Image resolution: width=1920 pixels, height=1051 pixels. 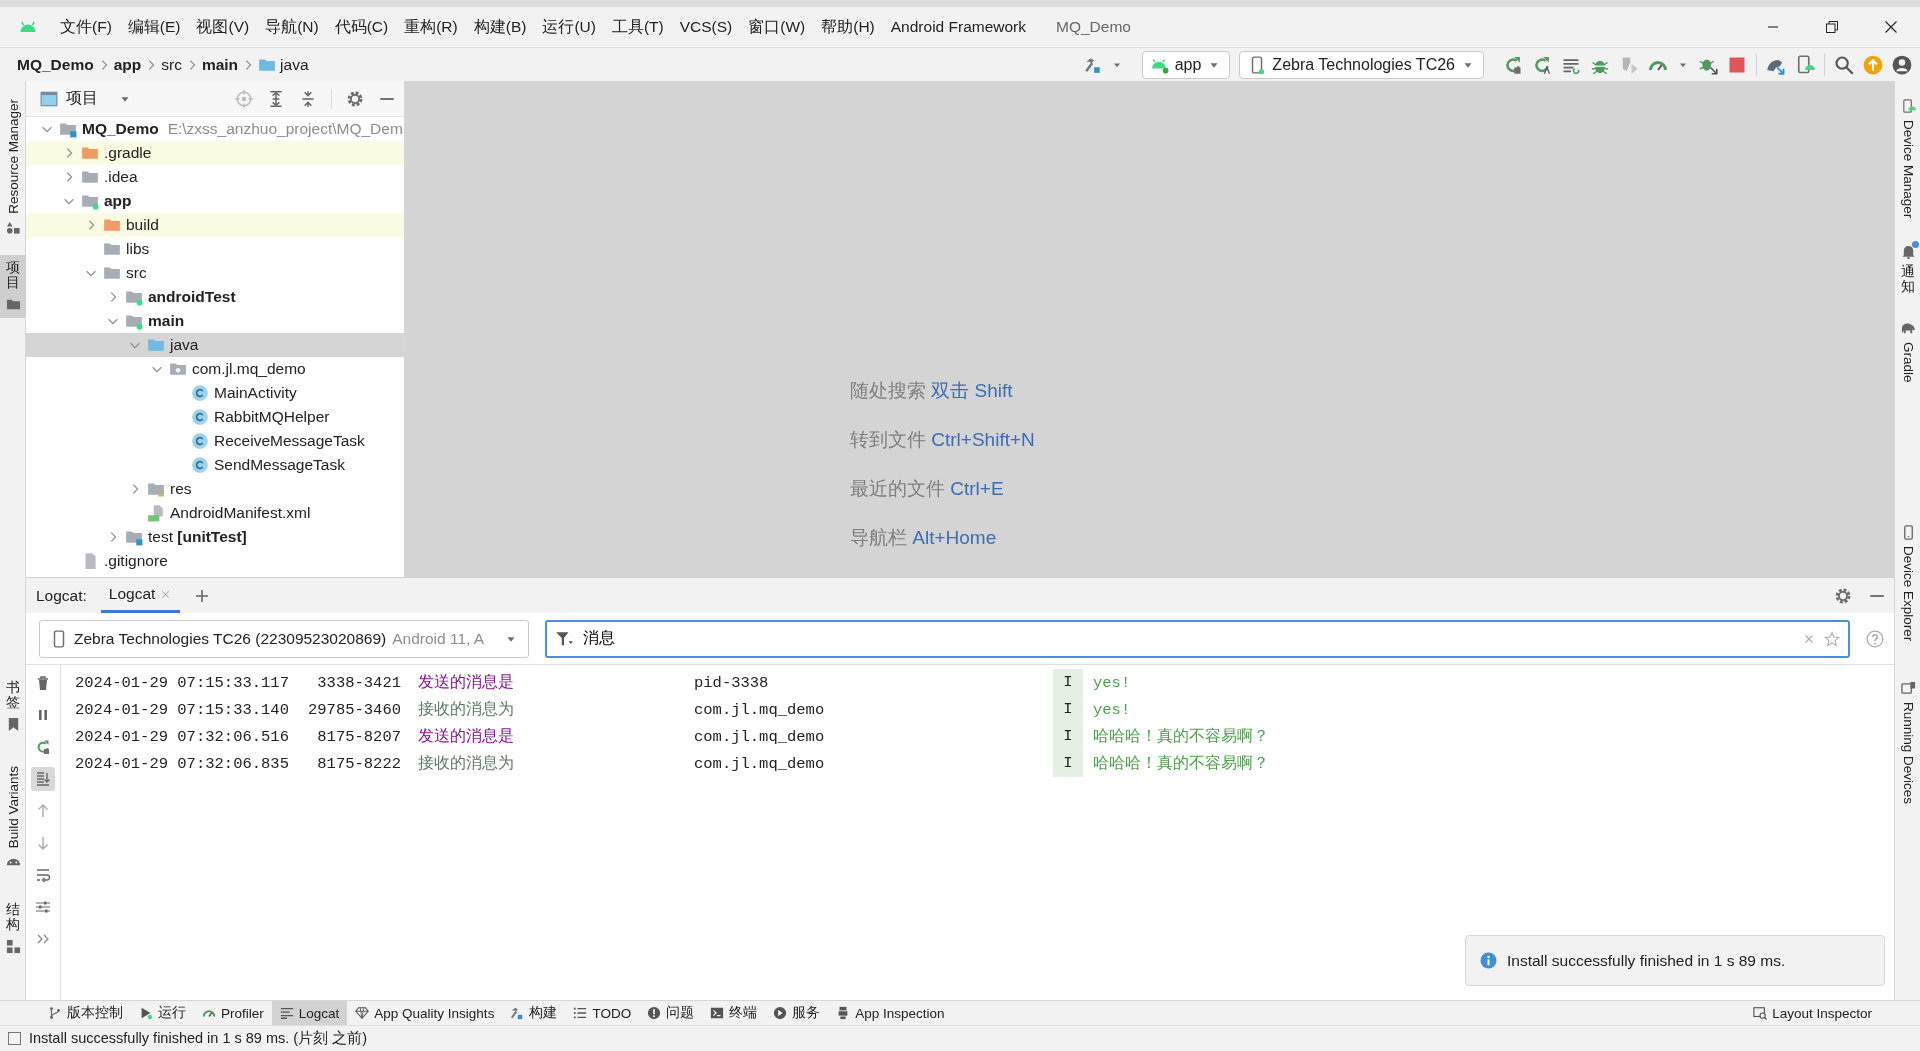 What do you see at coordinates (431, 27) in the screenshot?
I see `menu-item: 重构(R)` at bounding box center [431, 27].